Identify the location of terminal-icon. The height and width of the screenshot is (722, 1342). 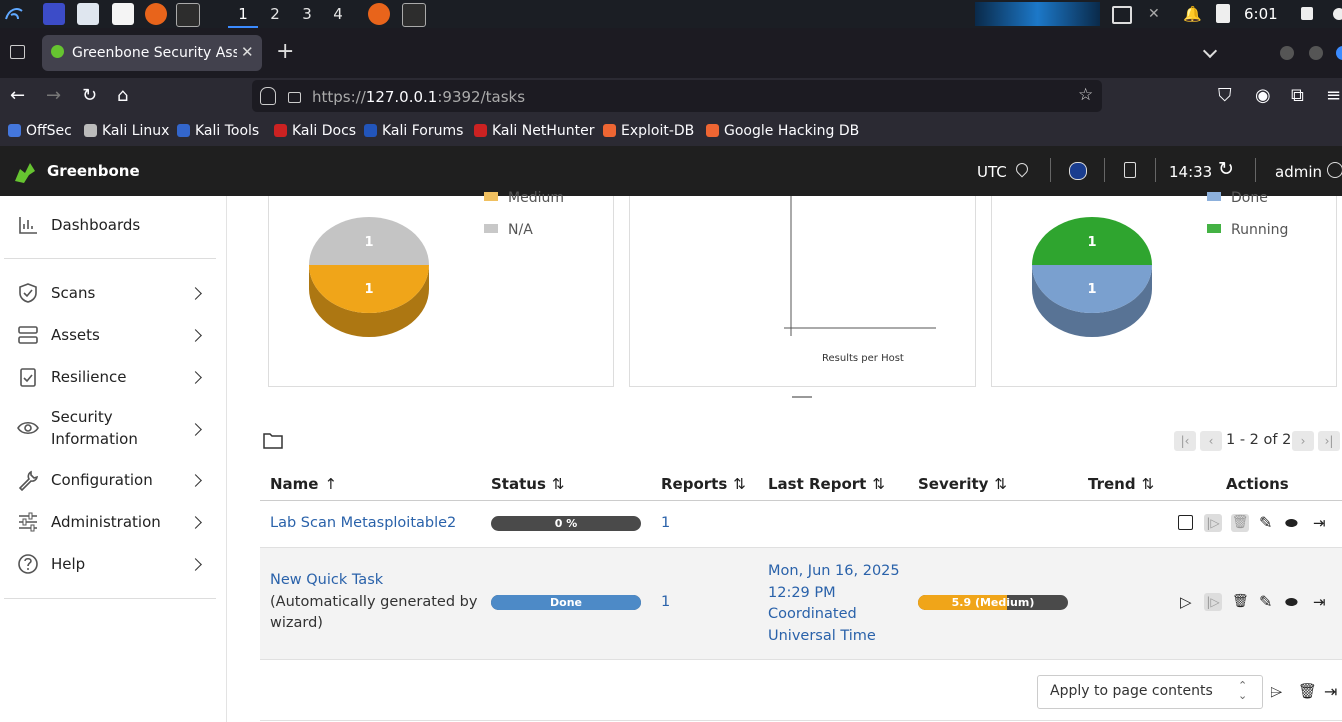
(188, 15).